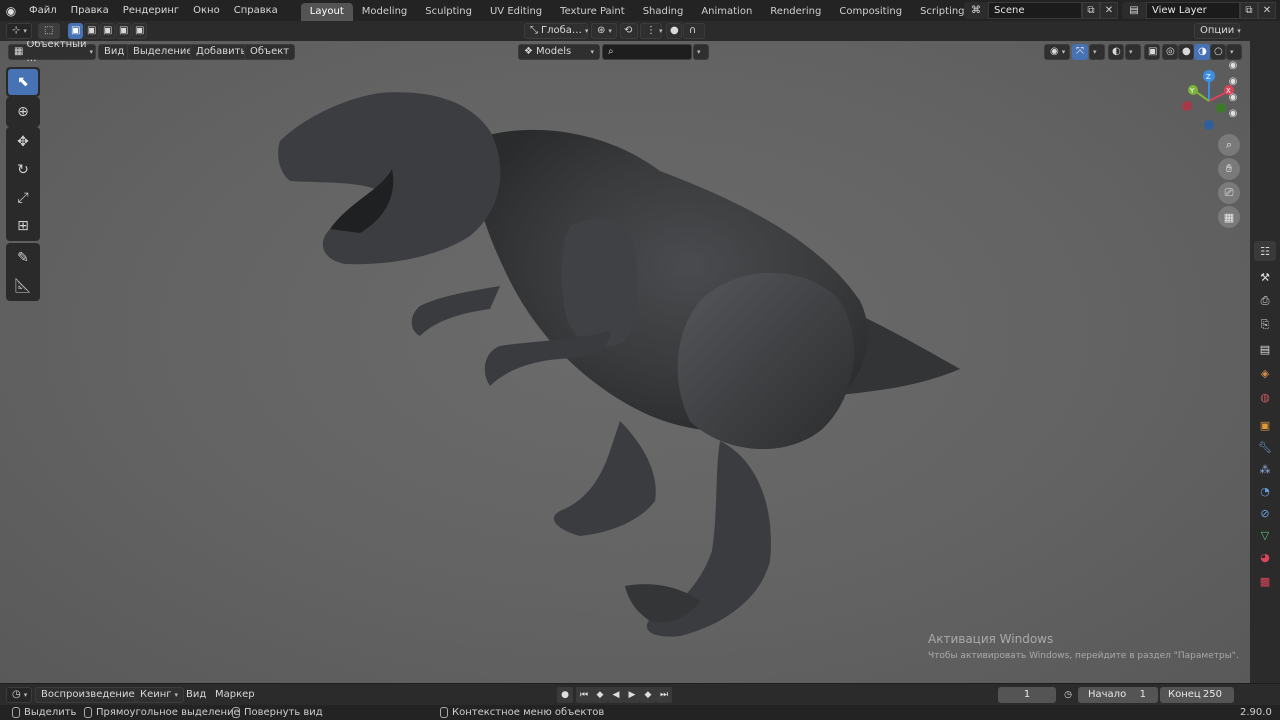 The width and height of the screenshot is (1280, 720). I want to click on tab-rendering: Rendering, so click(795, 12).